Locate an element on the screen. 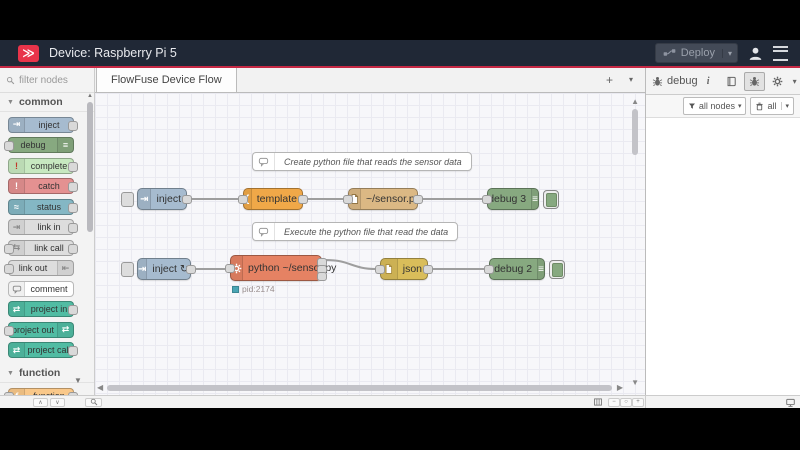  node-debug-3: ≡ debug 3 is located at coordinates (520, 199).